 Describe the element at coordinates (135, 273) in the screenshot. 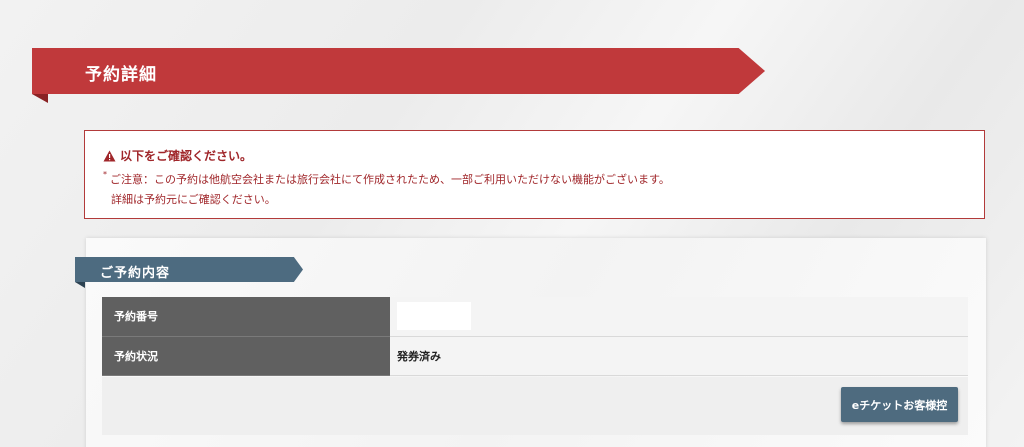

I see `section-title: ご予約内容` at that location.